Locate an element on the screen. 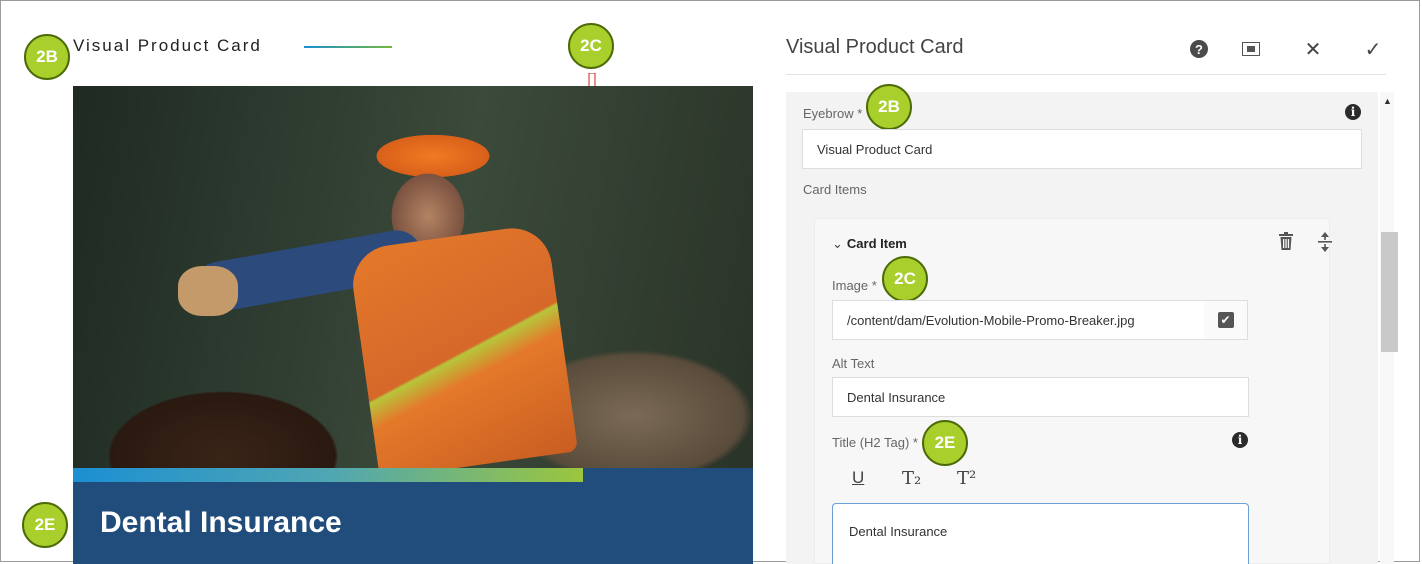 This screenshot has width=1422, height=564. card-title: Dental Insurance is located at coordinates (221, 522).